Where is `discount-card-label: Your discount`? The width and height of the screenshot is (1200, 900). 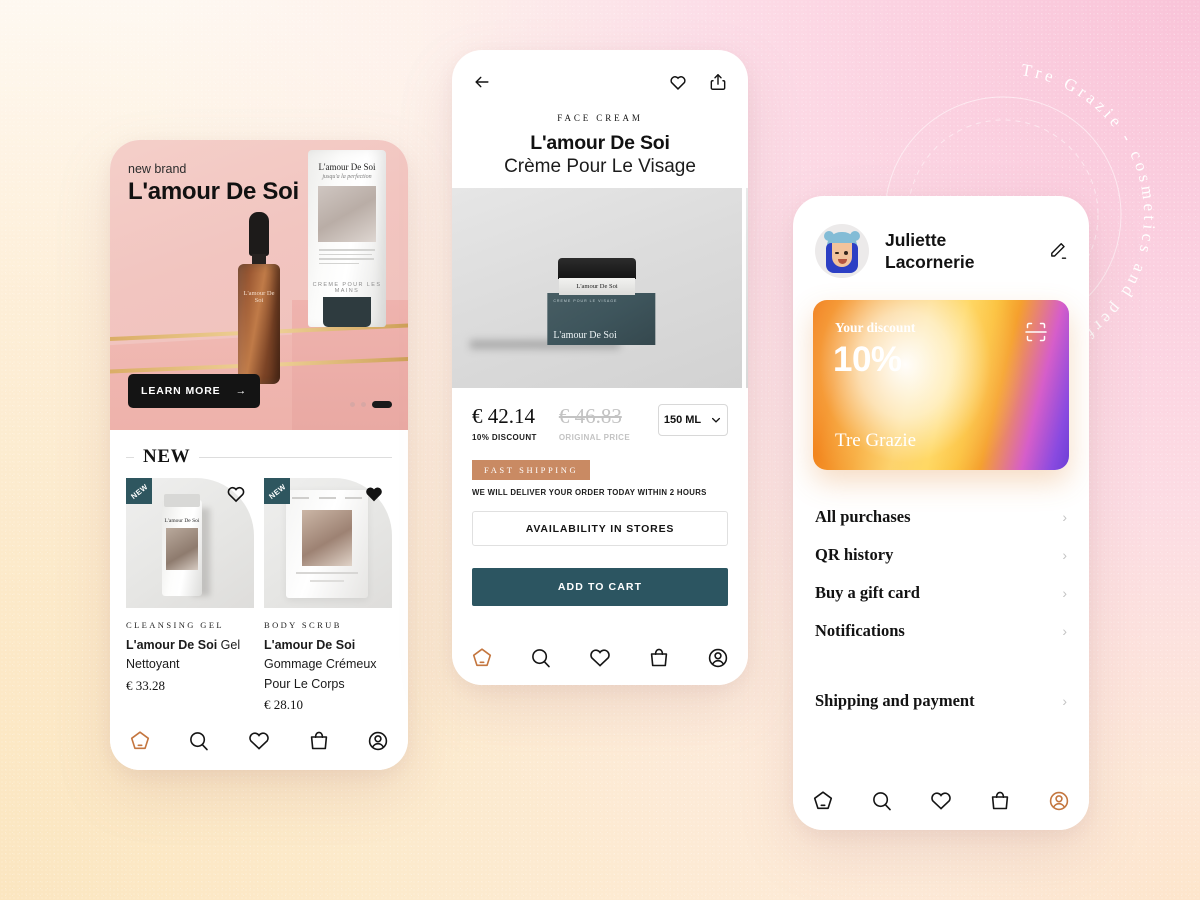 discount-card-label: Your discount is located at coordinates (875, 327).